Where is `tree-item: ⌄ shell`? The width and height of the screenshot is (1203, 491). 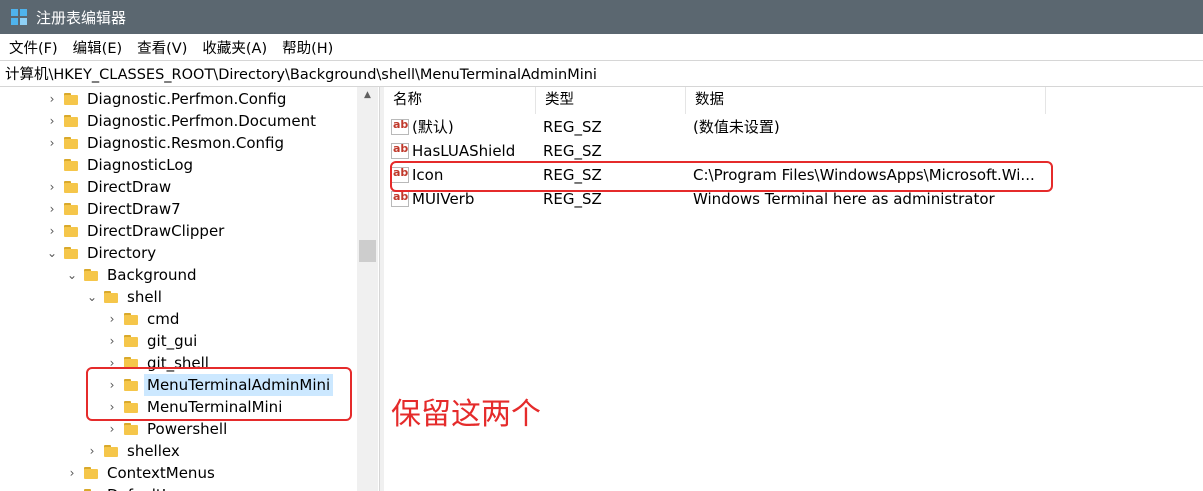
tree-item: ⌄ shell is located at coordinates (178, 297).